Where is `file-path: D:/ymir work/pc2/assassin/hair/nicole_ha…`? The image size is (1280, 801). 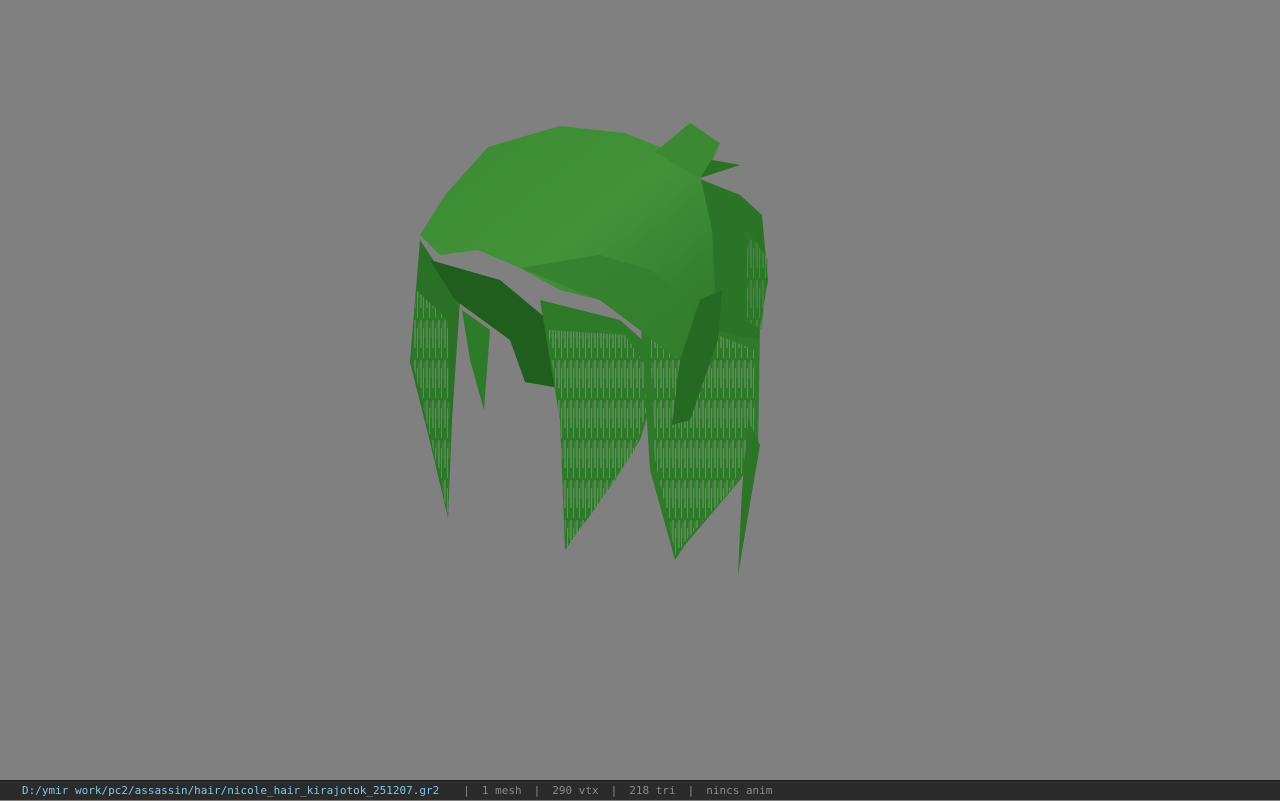 file-path: D:/ymir work/pc2/assassin/hair/nicole_ha… is located at coordinates (231, 790).